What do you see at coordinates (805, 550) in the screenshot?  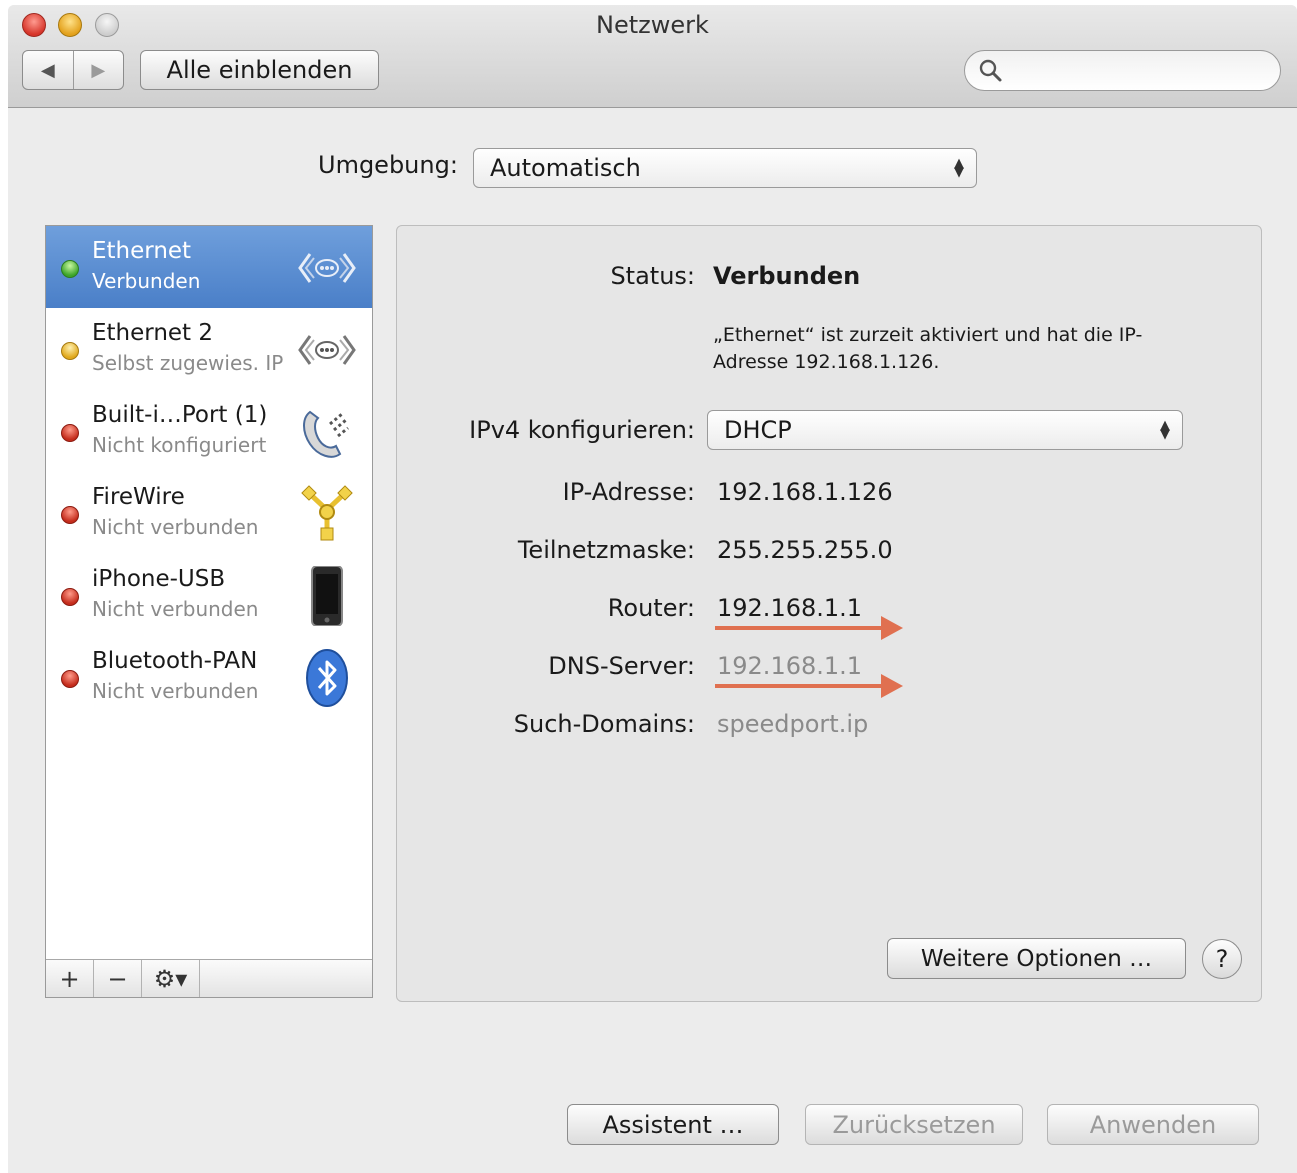 I see `subnet-mask-value: 255.255.255.0` at bounding box center [805, 550].